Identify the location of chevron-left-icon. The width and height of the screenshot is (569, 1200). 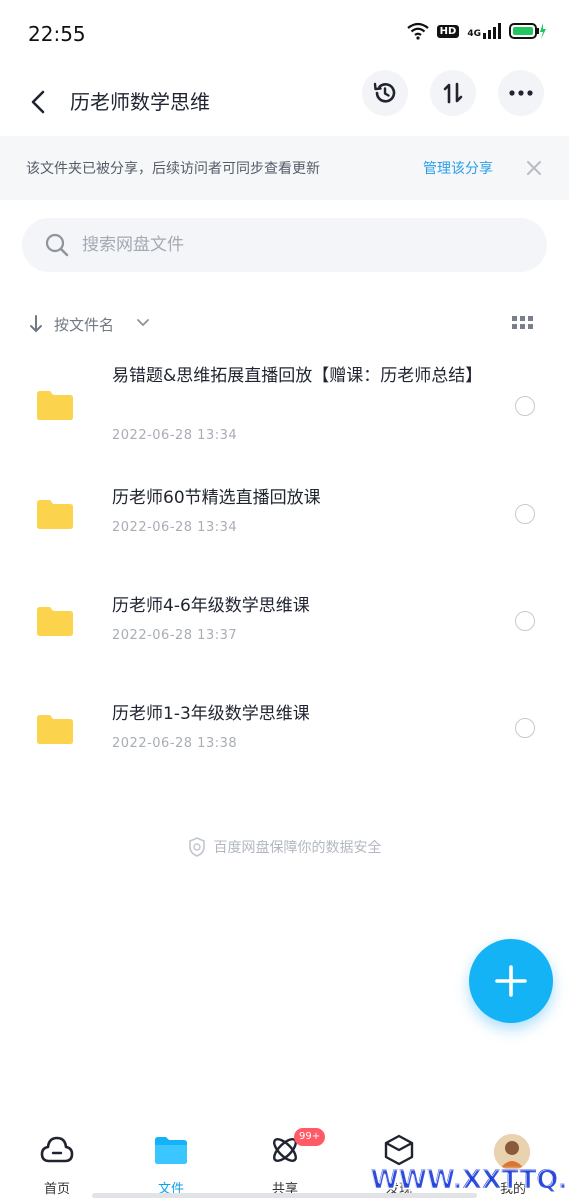
(38, 102).